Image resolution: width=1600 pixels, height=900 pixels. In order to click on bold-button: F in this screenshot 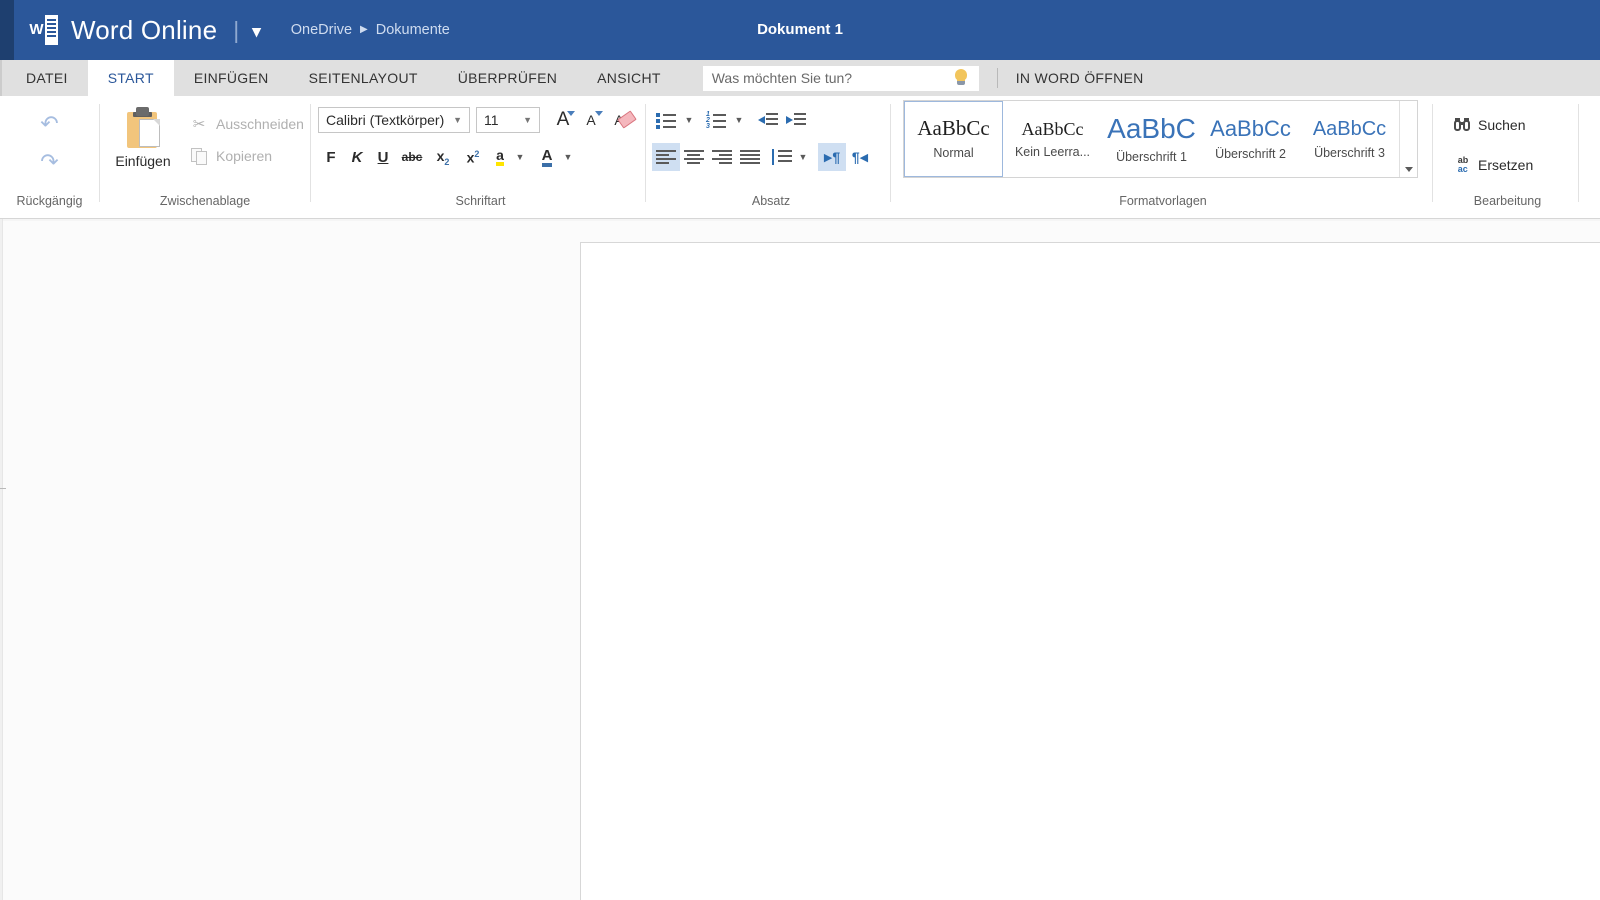, I will do `click(331, 157)`.